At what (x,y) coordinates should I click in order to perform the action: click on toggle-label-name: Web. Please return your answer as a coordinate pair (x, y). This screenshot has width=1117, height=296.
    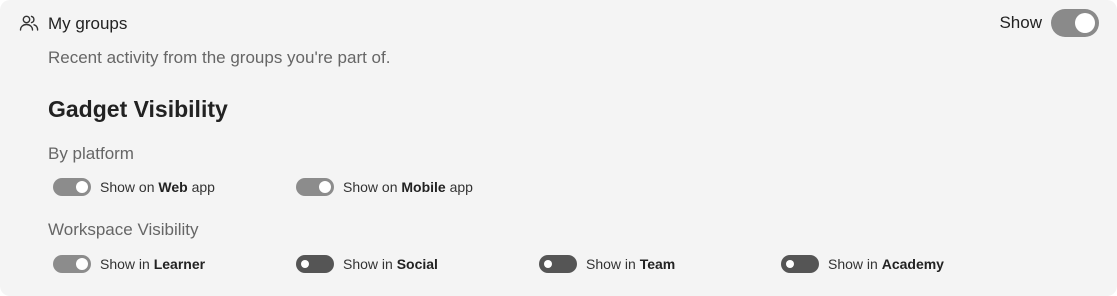
    Looking at the image, I should click on (173, 187).